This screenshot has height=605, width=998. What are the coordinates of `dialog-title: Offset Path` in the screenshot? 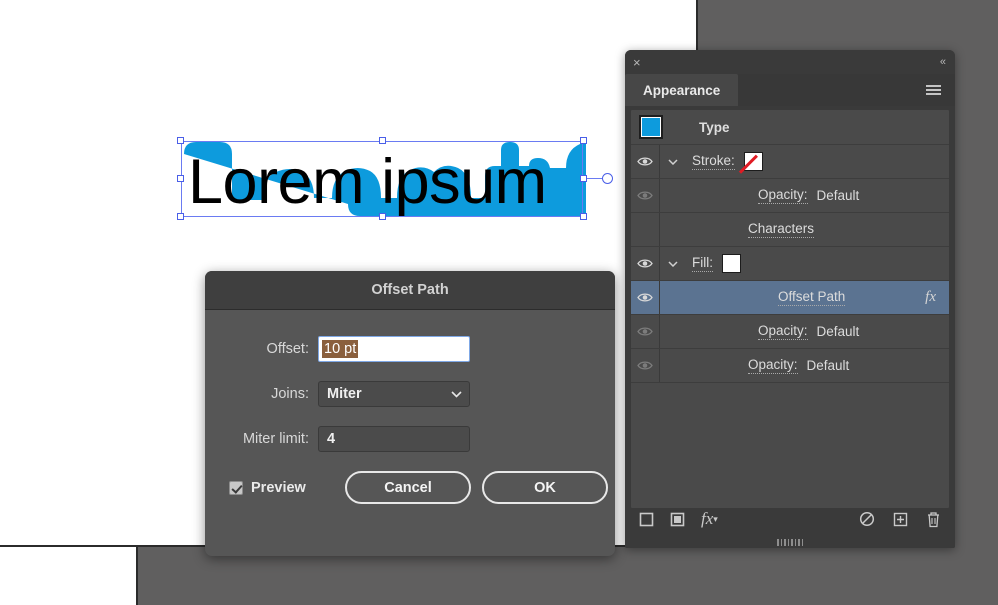 It's located at (410, 290).